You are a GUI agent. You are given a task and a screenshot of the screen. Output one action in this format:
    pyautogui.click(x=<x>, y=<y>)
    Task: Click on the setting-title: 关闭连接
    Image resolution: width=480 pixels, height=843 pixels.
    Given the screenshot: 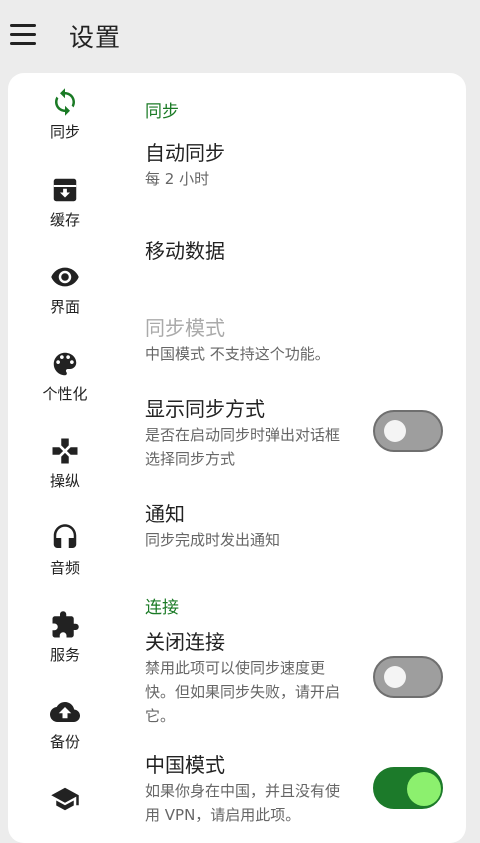 What is the action you would take?
    pyautogui.click(x=185, y=642)
    